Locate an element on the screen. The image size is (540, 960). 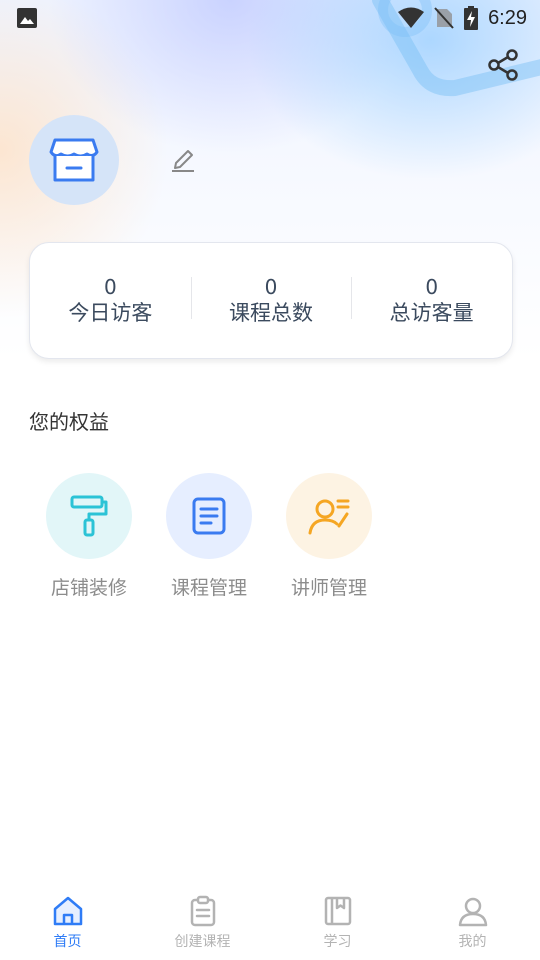
store-icon is located at coordinates (74, 160).